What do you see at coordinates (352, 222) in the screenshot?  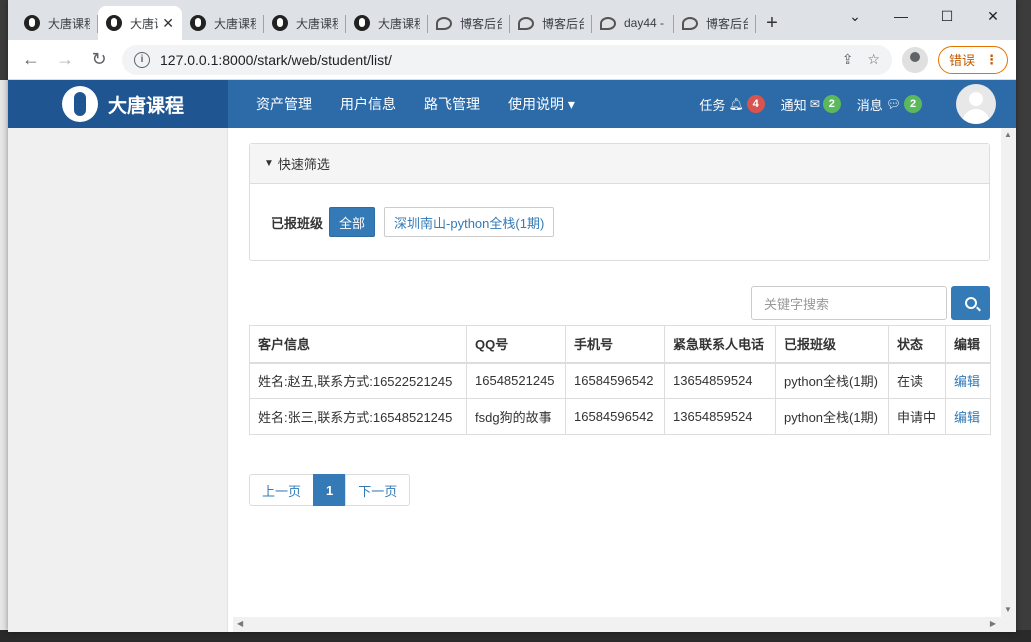 I see `filter-option-all: 全部` at bounding box center [352, 222].